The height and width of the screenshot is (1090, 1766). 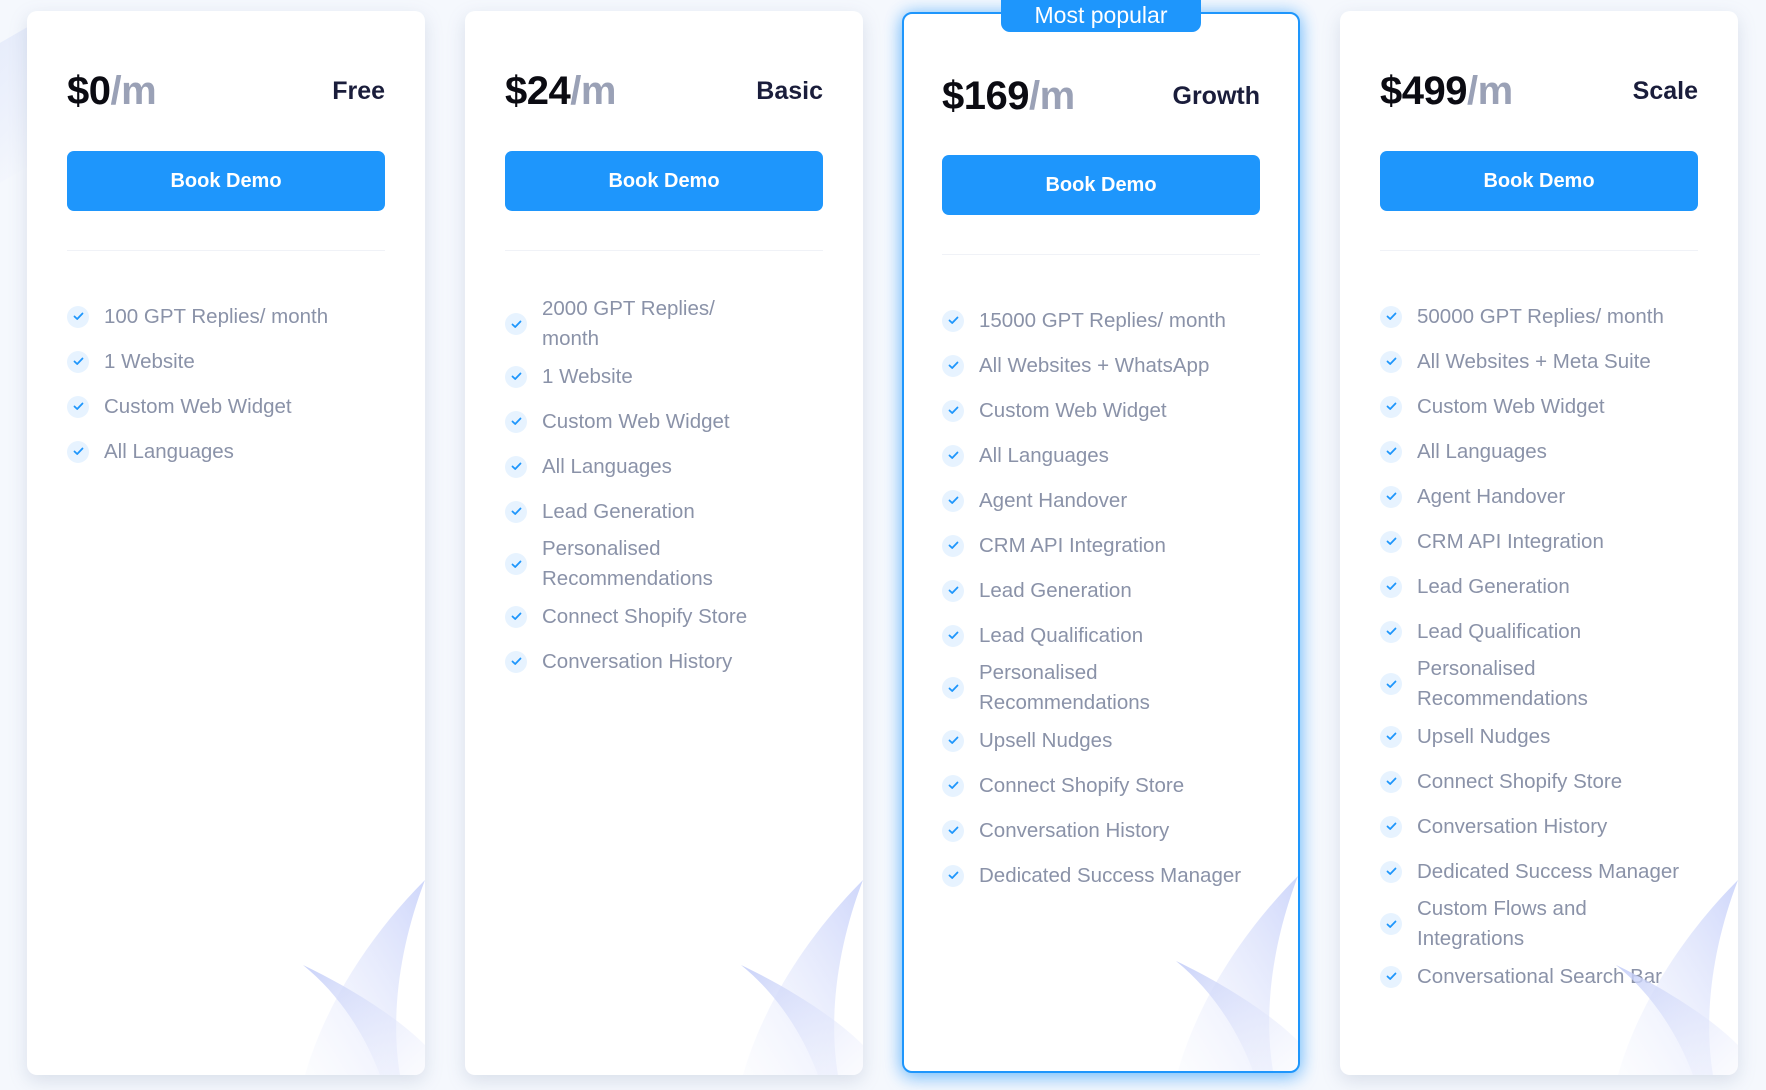 I want to click on feature-item: All Websites + WhatsApp, so click(x=1101, y=365).